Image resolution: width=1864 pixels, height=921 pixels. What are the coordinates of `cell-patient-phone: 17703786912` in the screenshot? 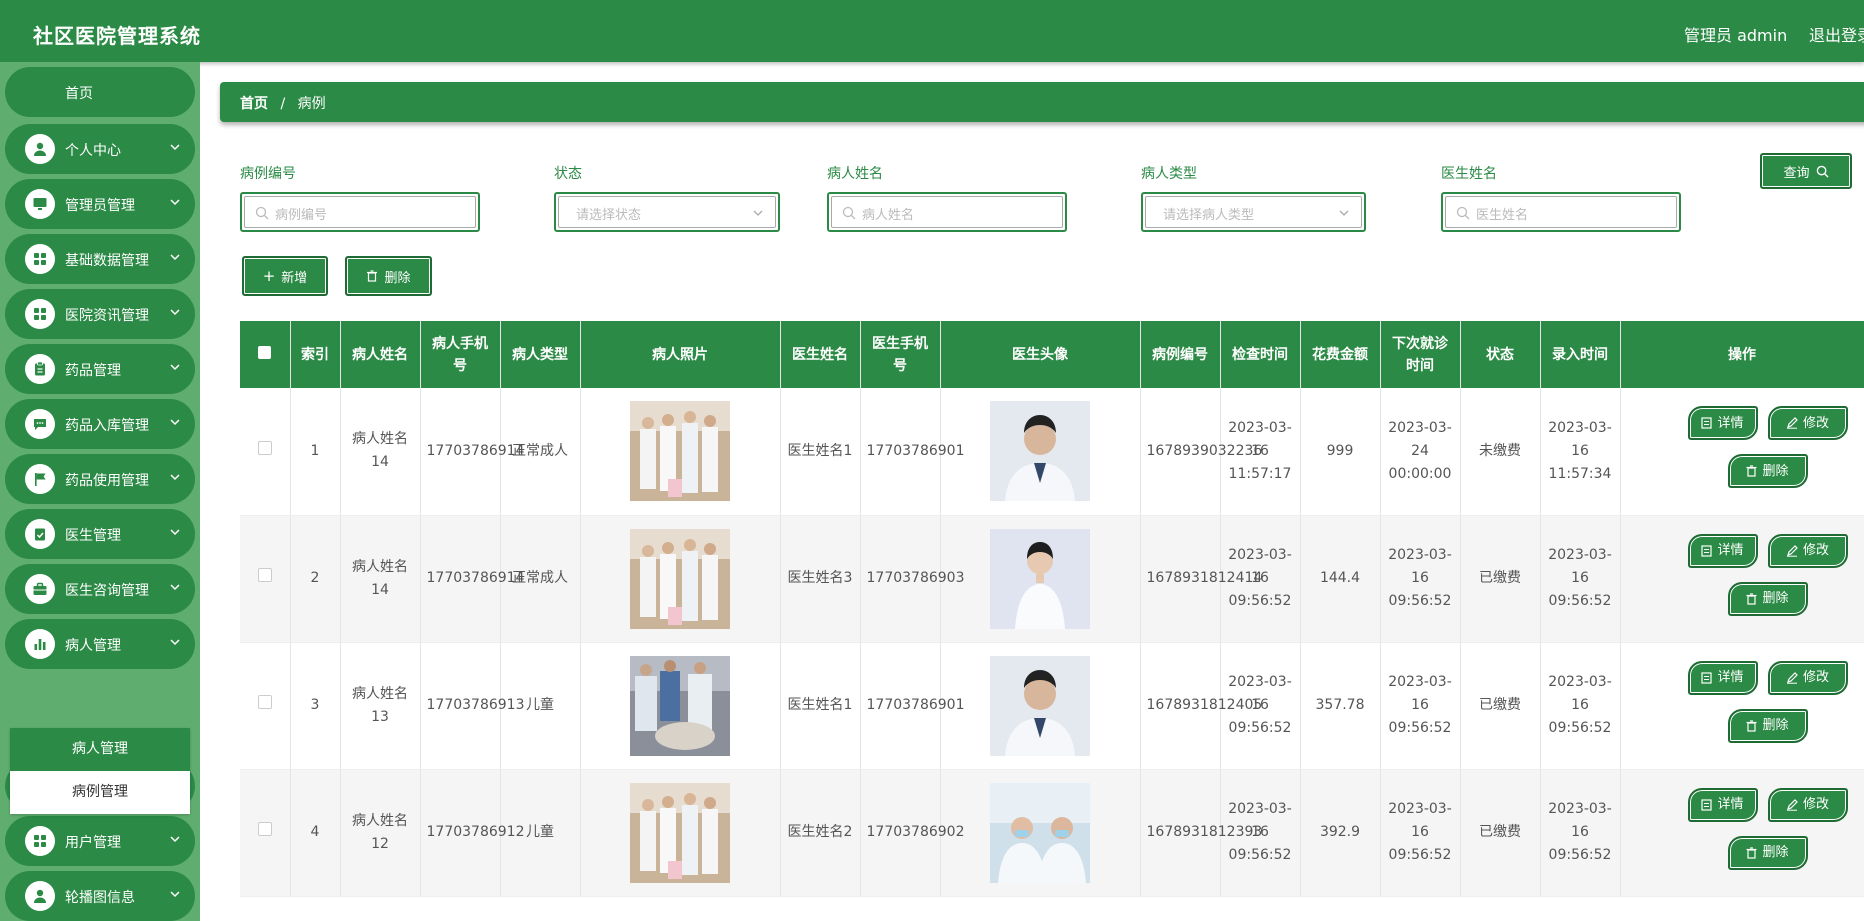 It's located at (472, 833).